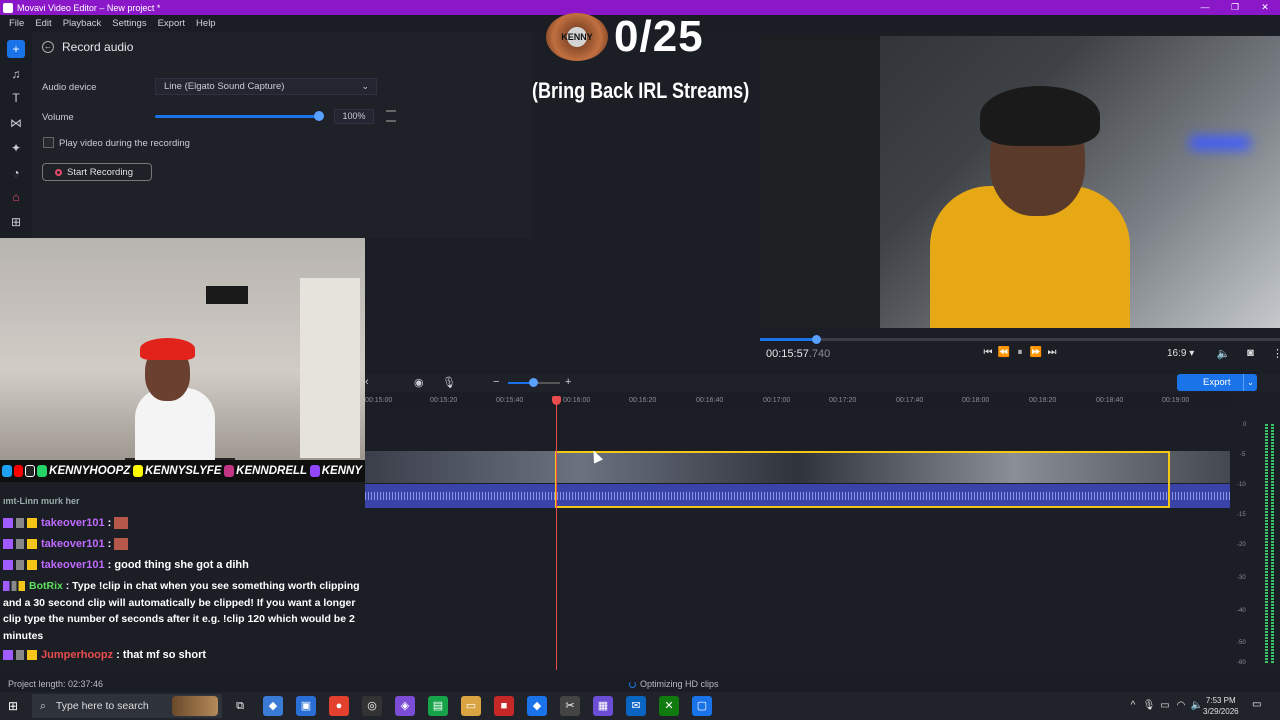 Image resolution: width=1280 pixels, height=720 pixels. I want to click on notification-icon: ▭, so click(1258, 705).